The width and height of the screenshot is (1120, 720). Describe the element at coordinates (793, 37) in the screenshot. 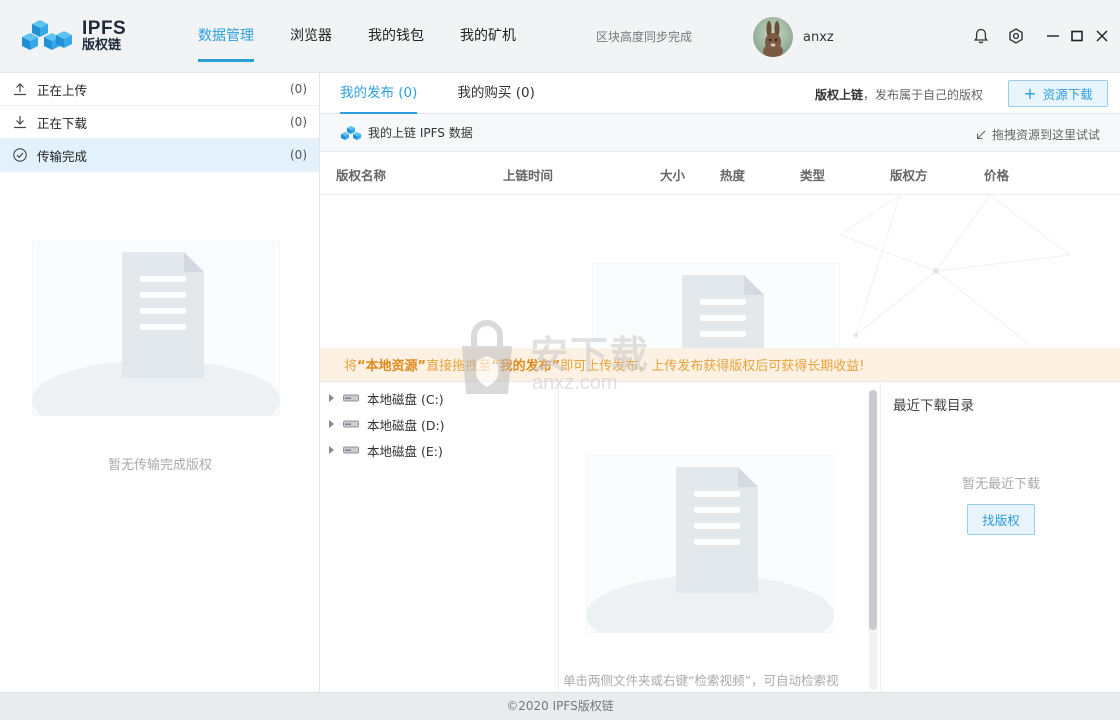

I see `user-profile: anxz` at that location.